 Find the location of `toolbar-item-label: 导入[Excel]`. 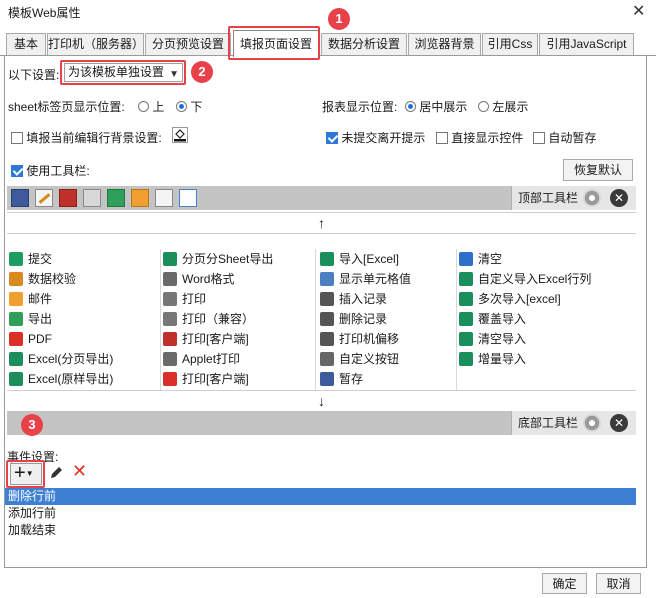

toolbar-item-label: 导入[Excel] is located at coordinates (369, 259).